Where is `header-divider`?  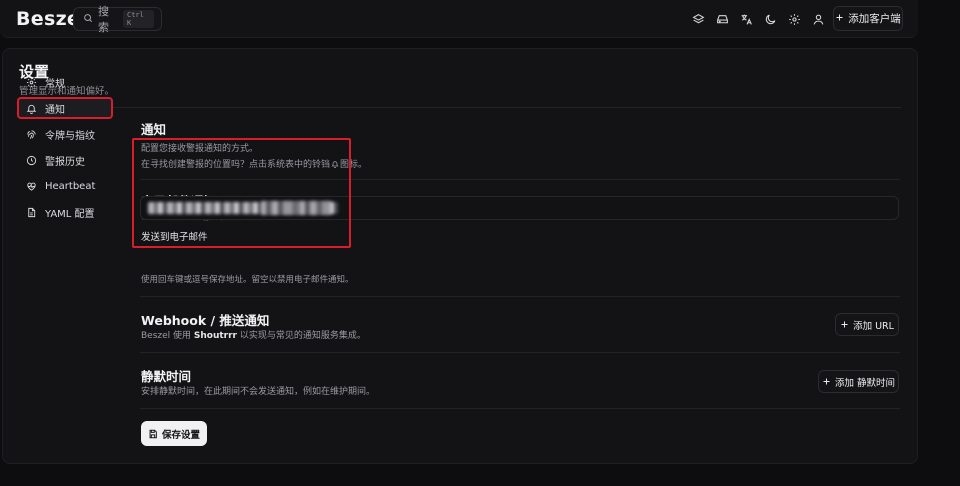
header-divider is located at coordinates (460, 107).